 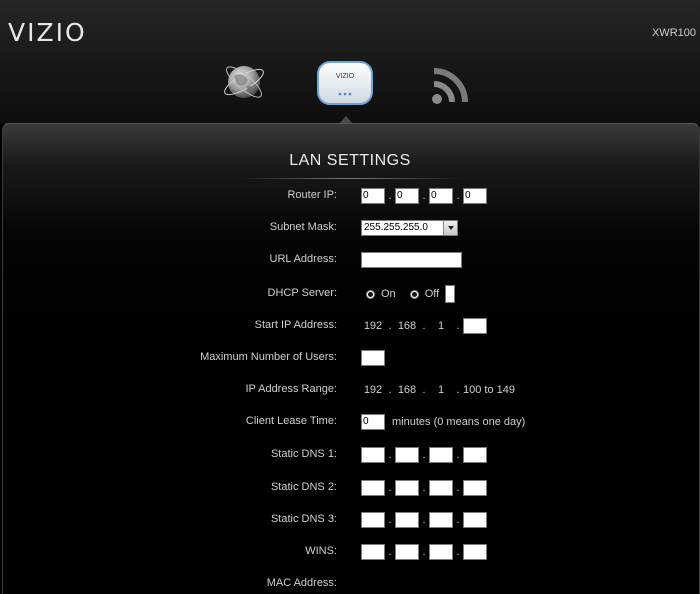 I want to click on start-ip-label: Start IP Address:, so click(x=295, y=325).